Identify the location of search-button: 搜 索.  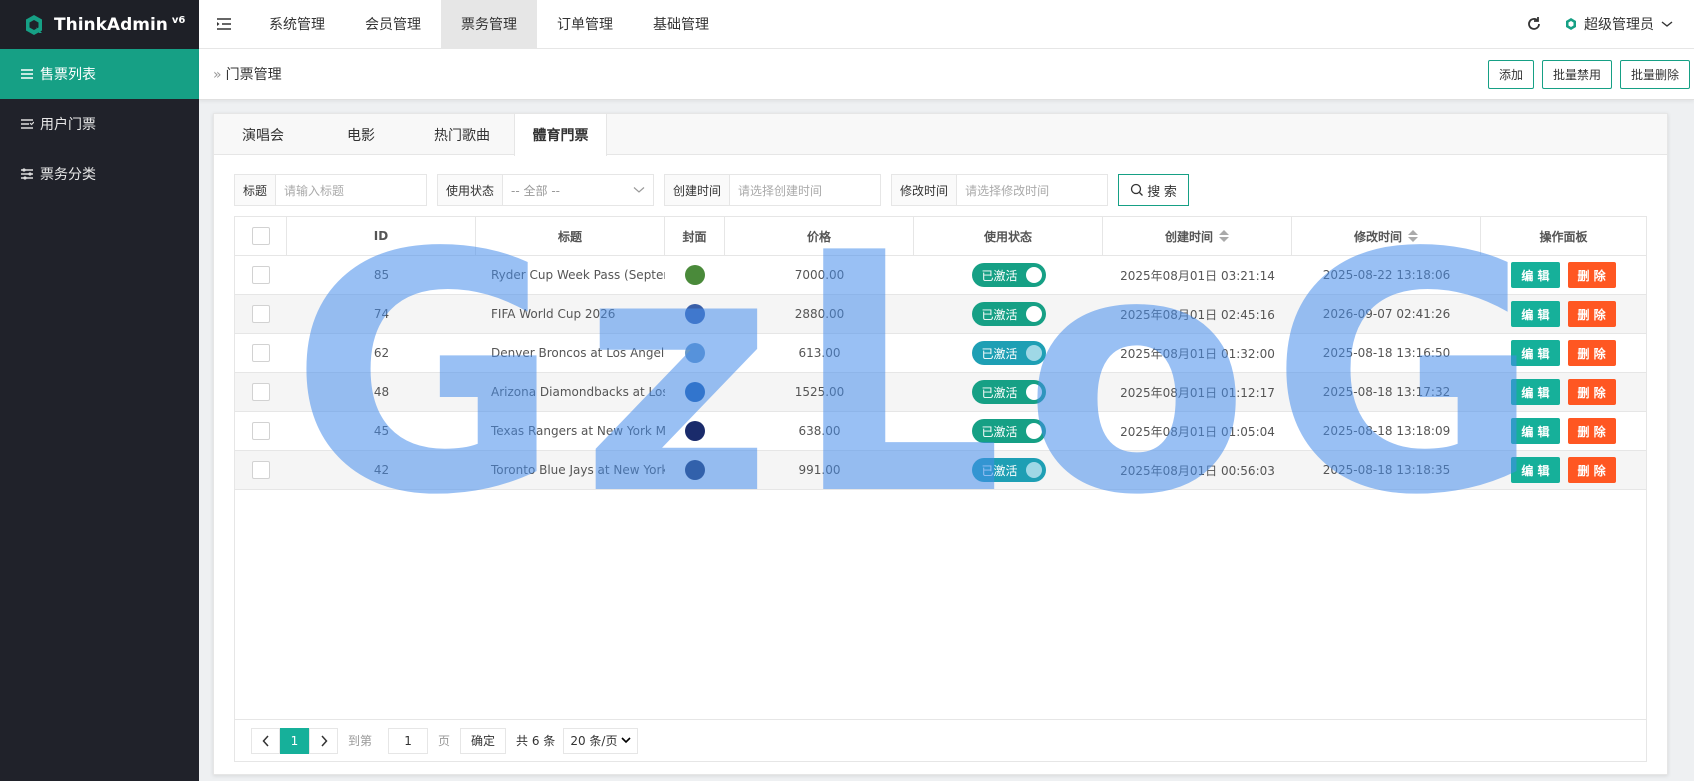
(1154, 190).